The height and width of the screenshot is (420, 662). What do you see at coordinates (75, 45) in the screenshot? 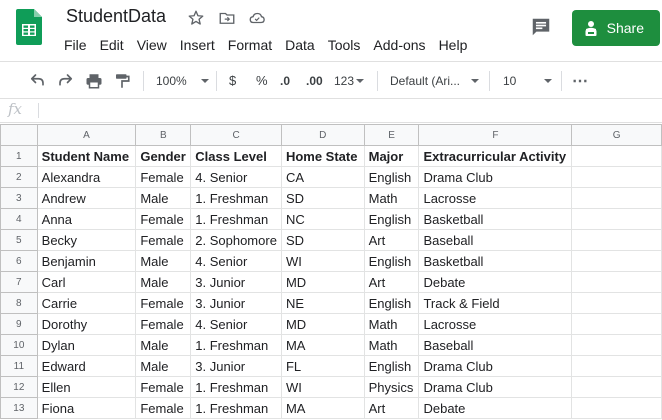
I see `menu-file: File` at bounding box center [75, 45].